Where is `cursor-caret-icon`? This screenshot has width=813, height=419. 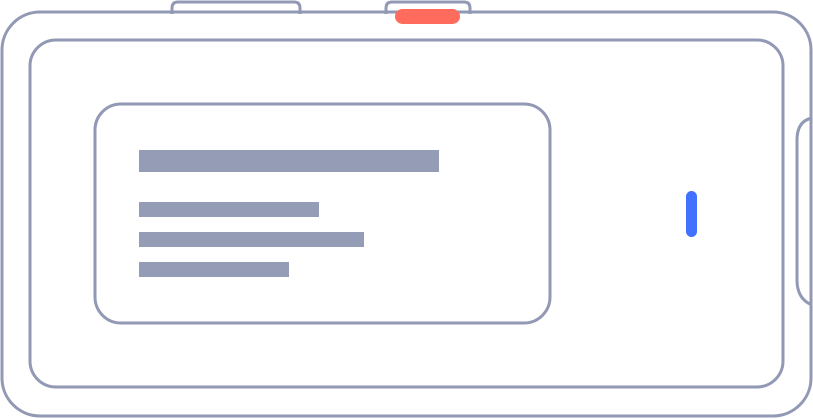 cursor-caret-icon is located at coordinates (691, 214).